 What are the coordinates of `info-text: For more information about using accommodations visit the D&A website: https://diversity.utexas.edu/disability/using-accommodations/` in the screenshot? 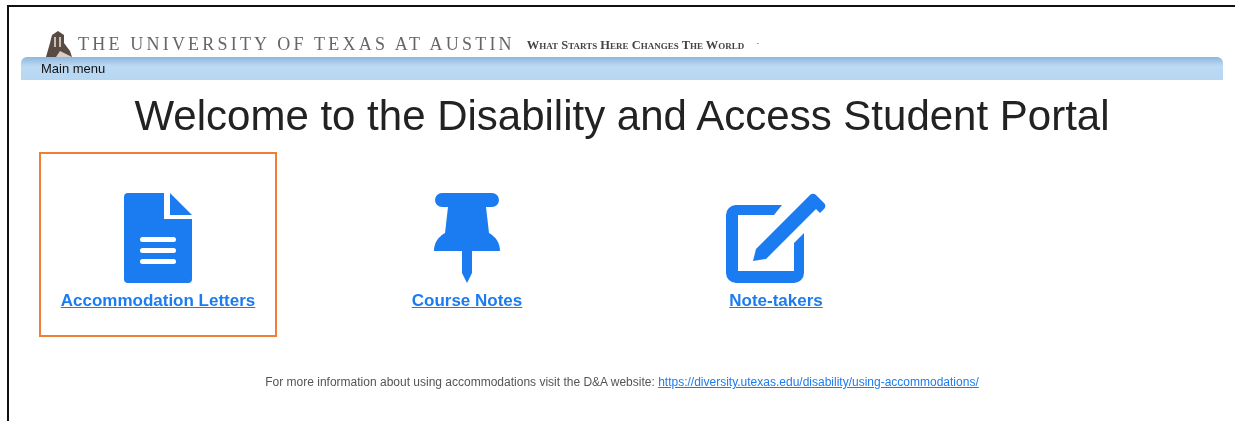 It's located at (622, 382).